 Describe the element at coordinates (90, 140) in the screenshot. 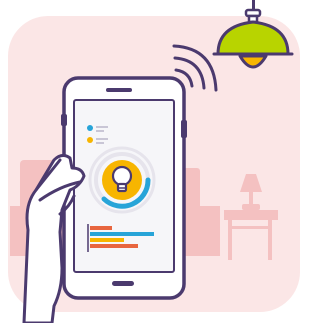

I see `legend-dot-yellow` at that location.